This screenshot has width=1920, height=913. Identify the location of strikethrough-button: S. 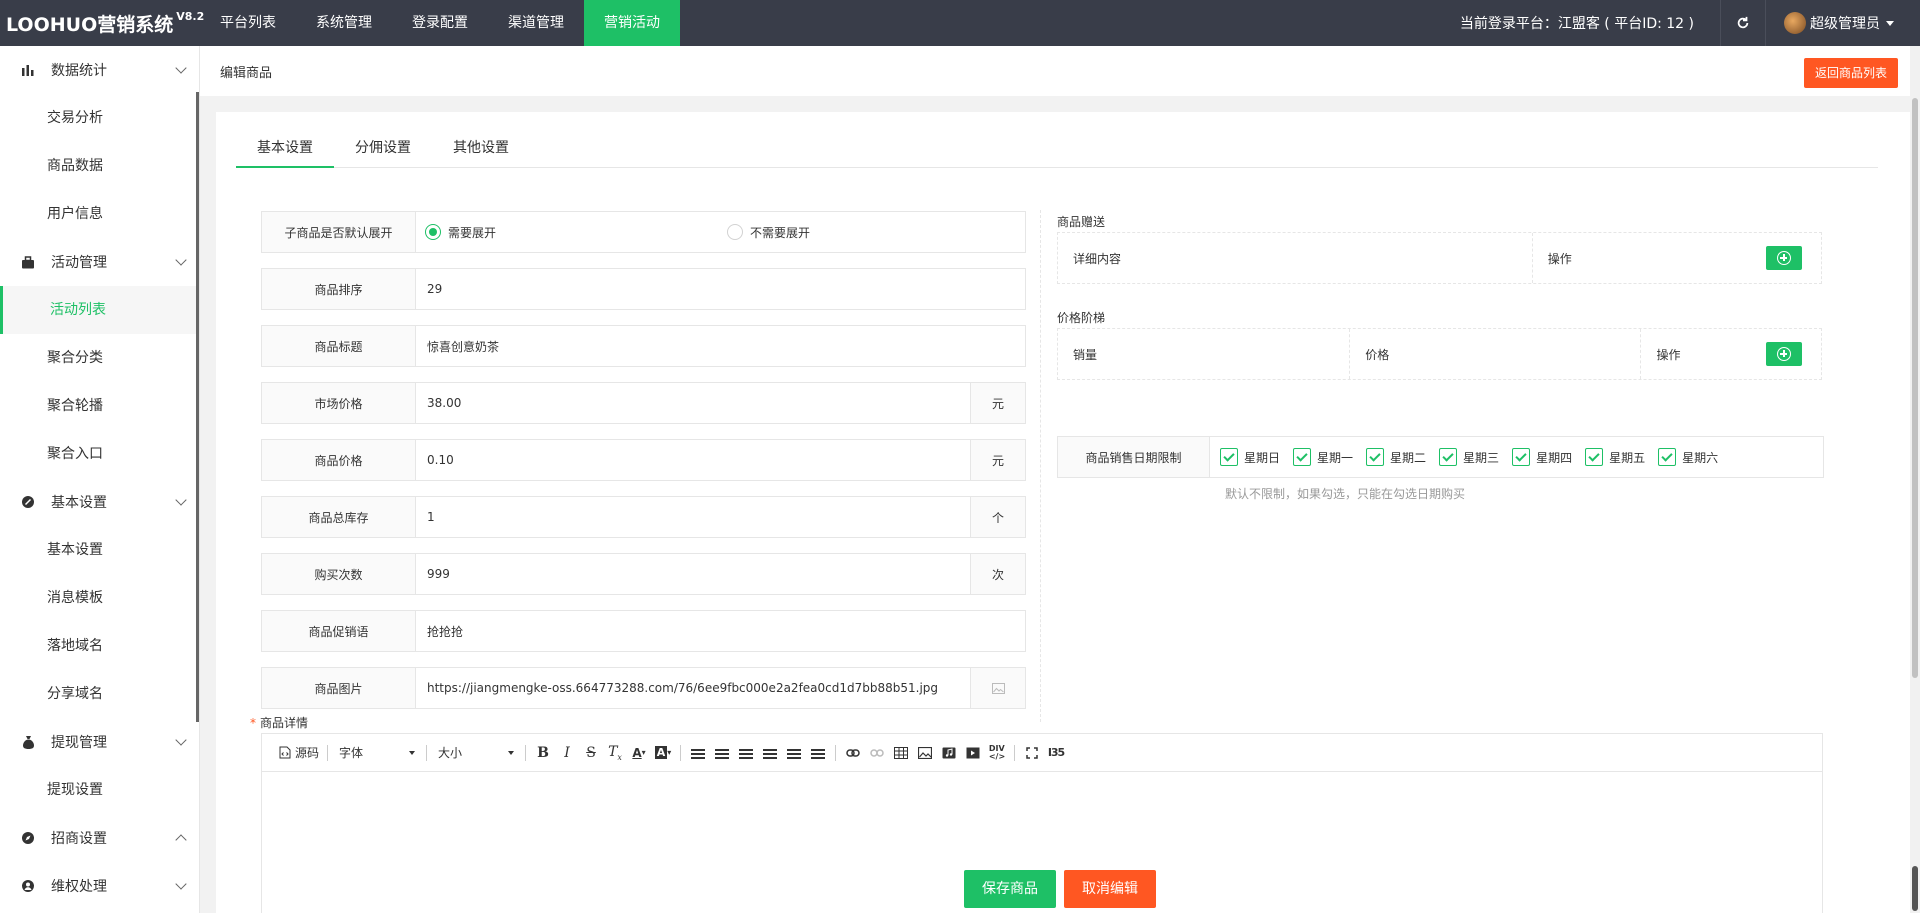
(591, 753).